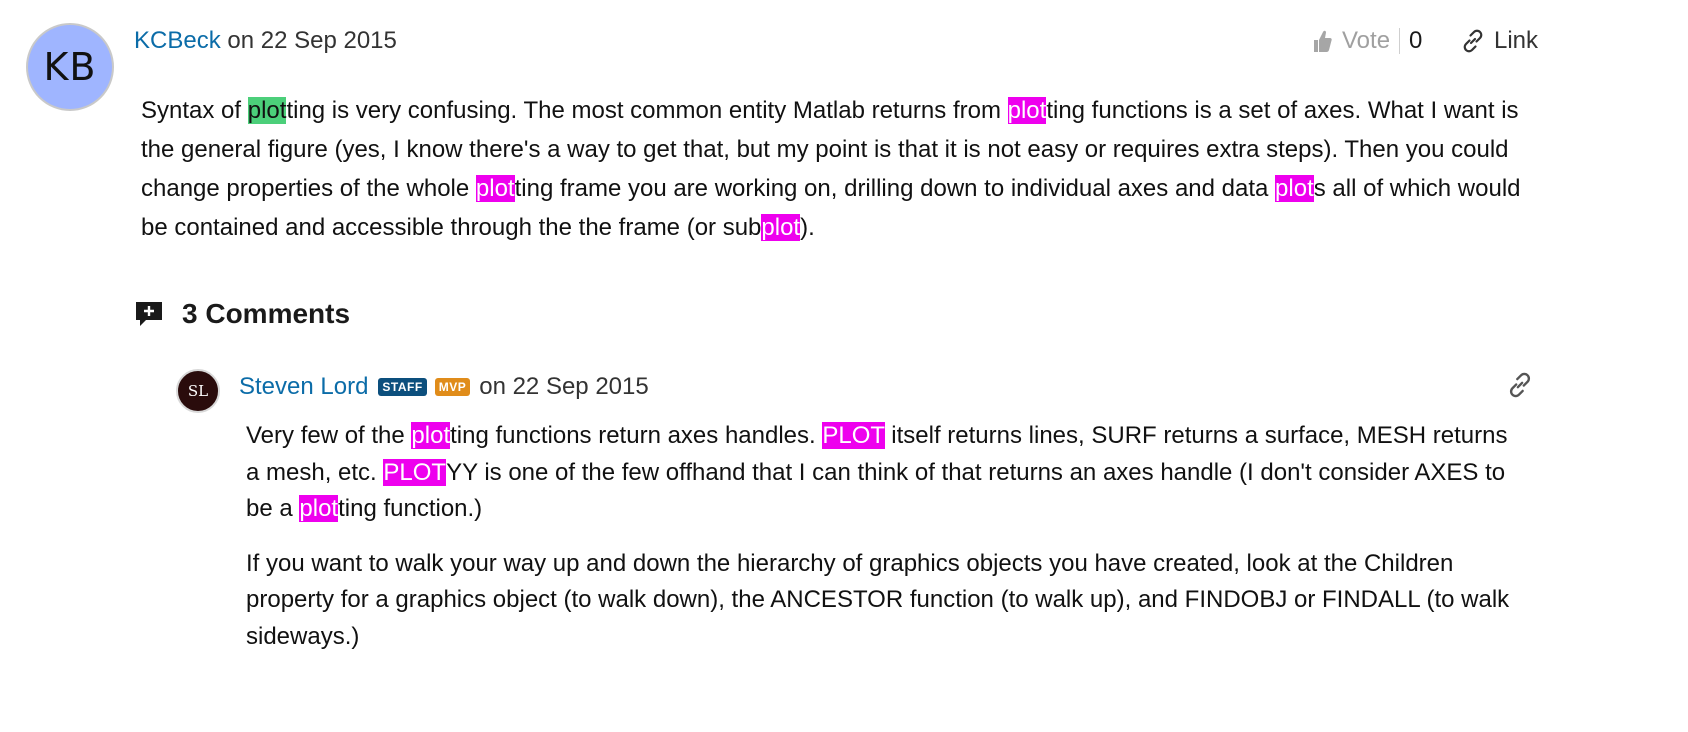 The width and height of the screenshot is (1688, 732). What do you see at coordinates (1323, 41) in the screenshot?
I see `thumbs-up-icon` at bounding box center [1323, 41].